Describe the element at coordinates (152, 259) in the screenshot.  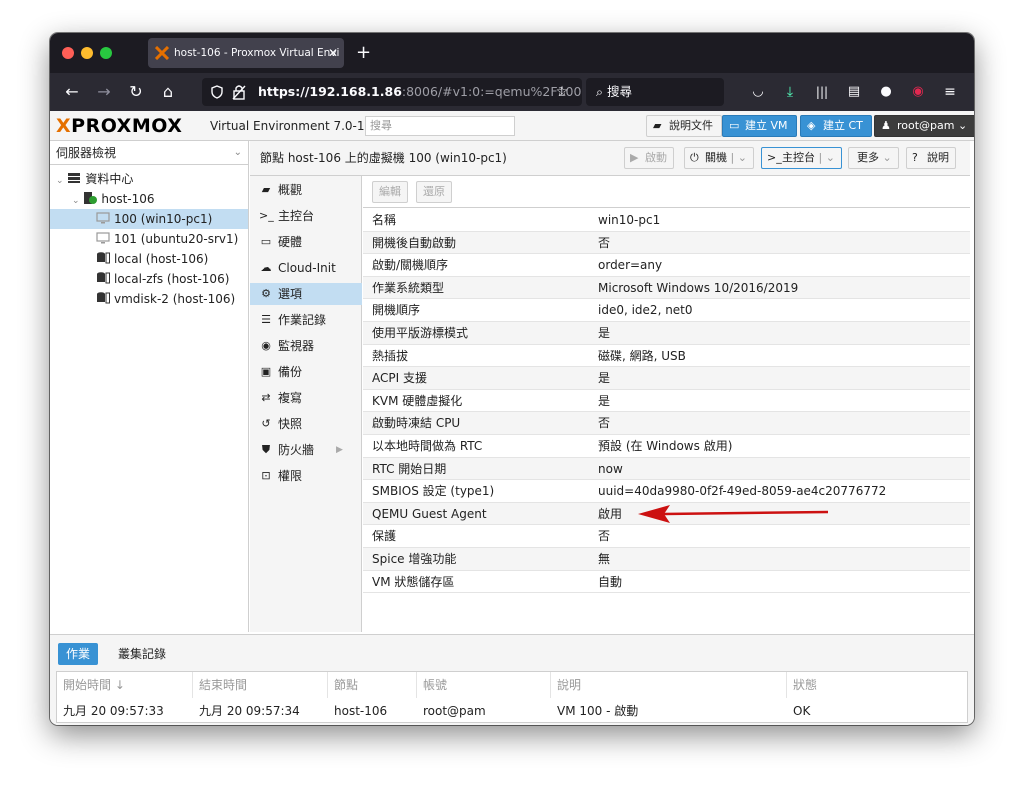
I see `tree-item-storage-local: local (host-106)` at that location.